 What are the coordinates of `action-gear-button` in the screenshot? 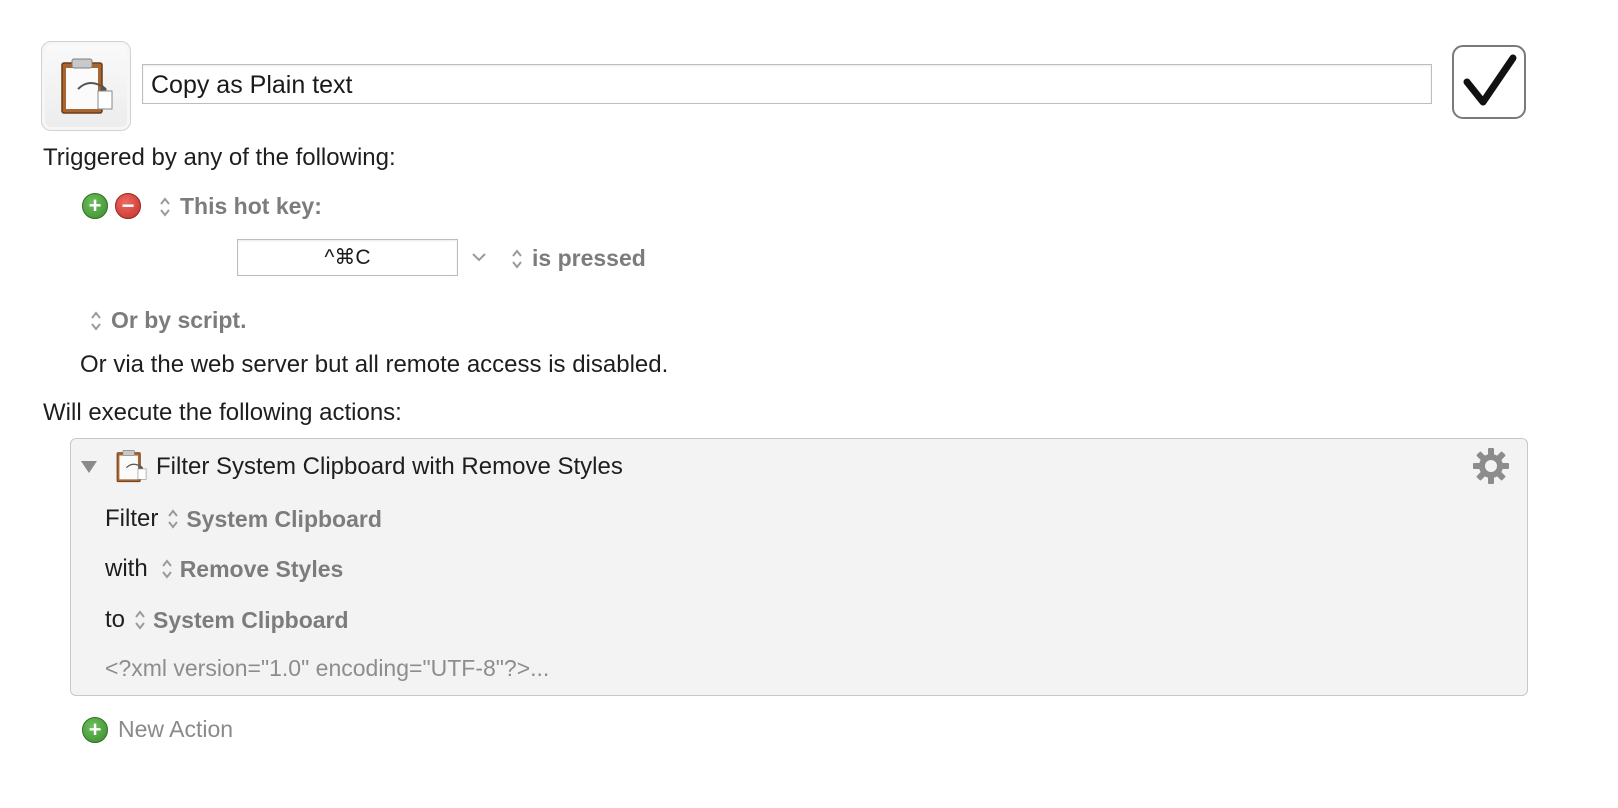 It's located at (1491, 468).